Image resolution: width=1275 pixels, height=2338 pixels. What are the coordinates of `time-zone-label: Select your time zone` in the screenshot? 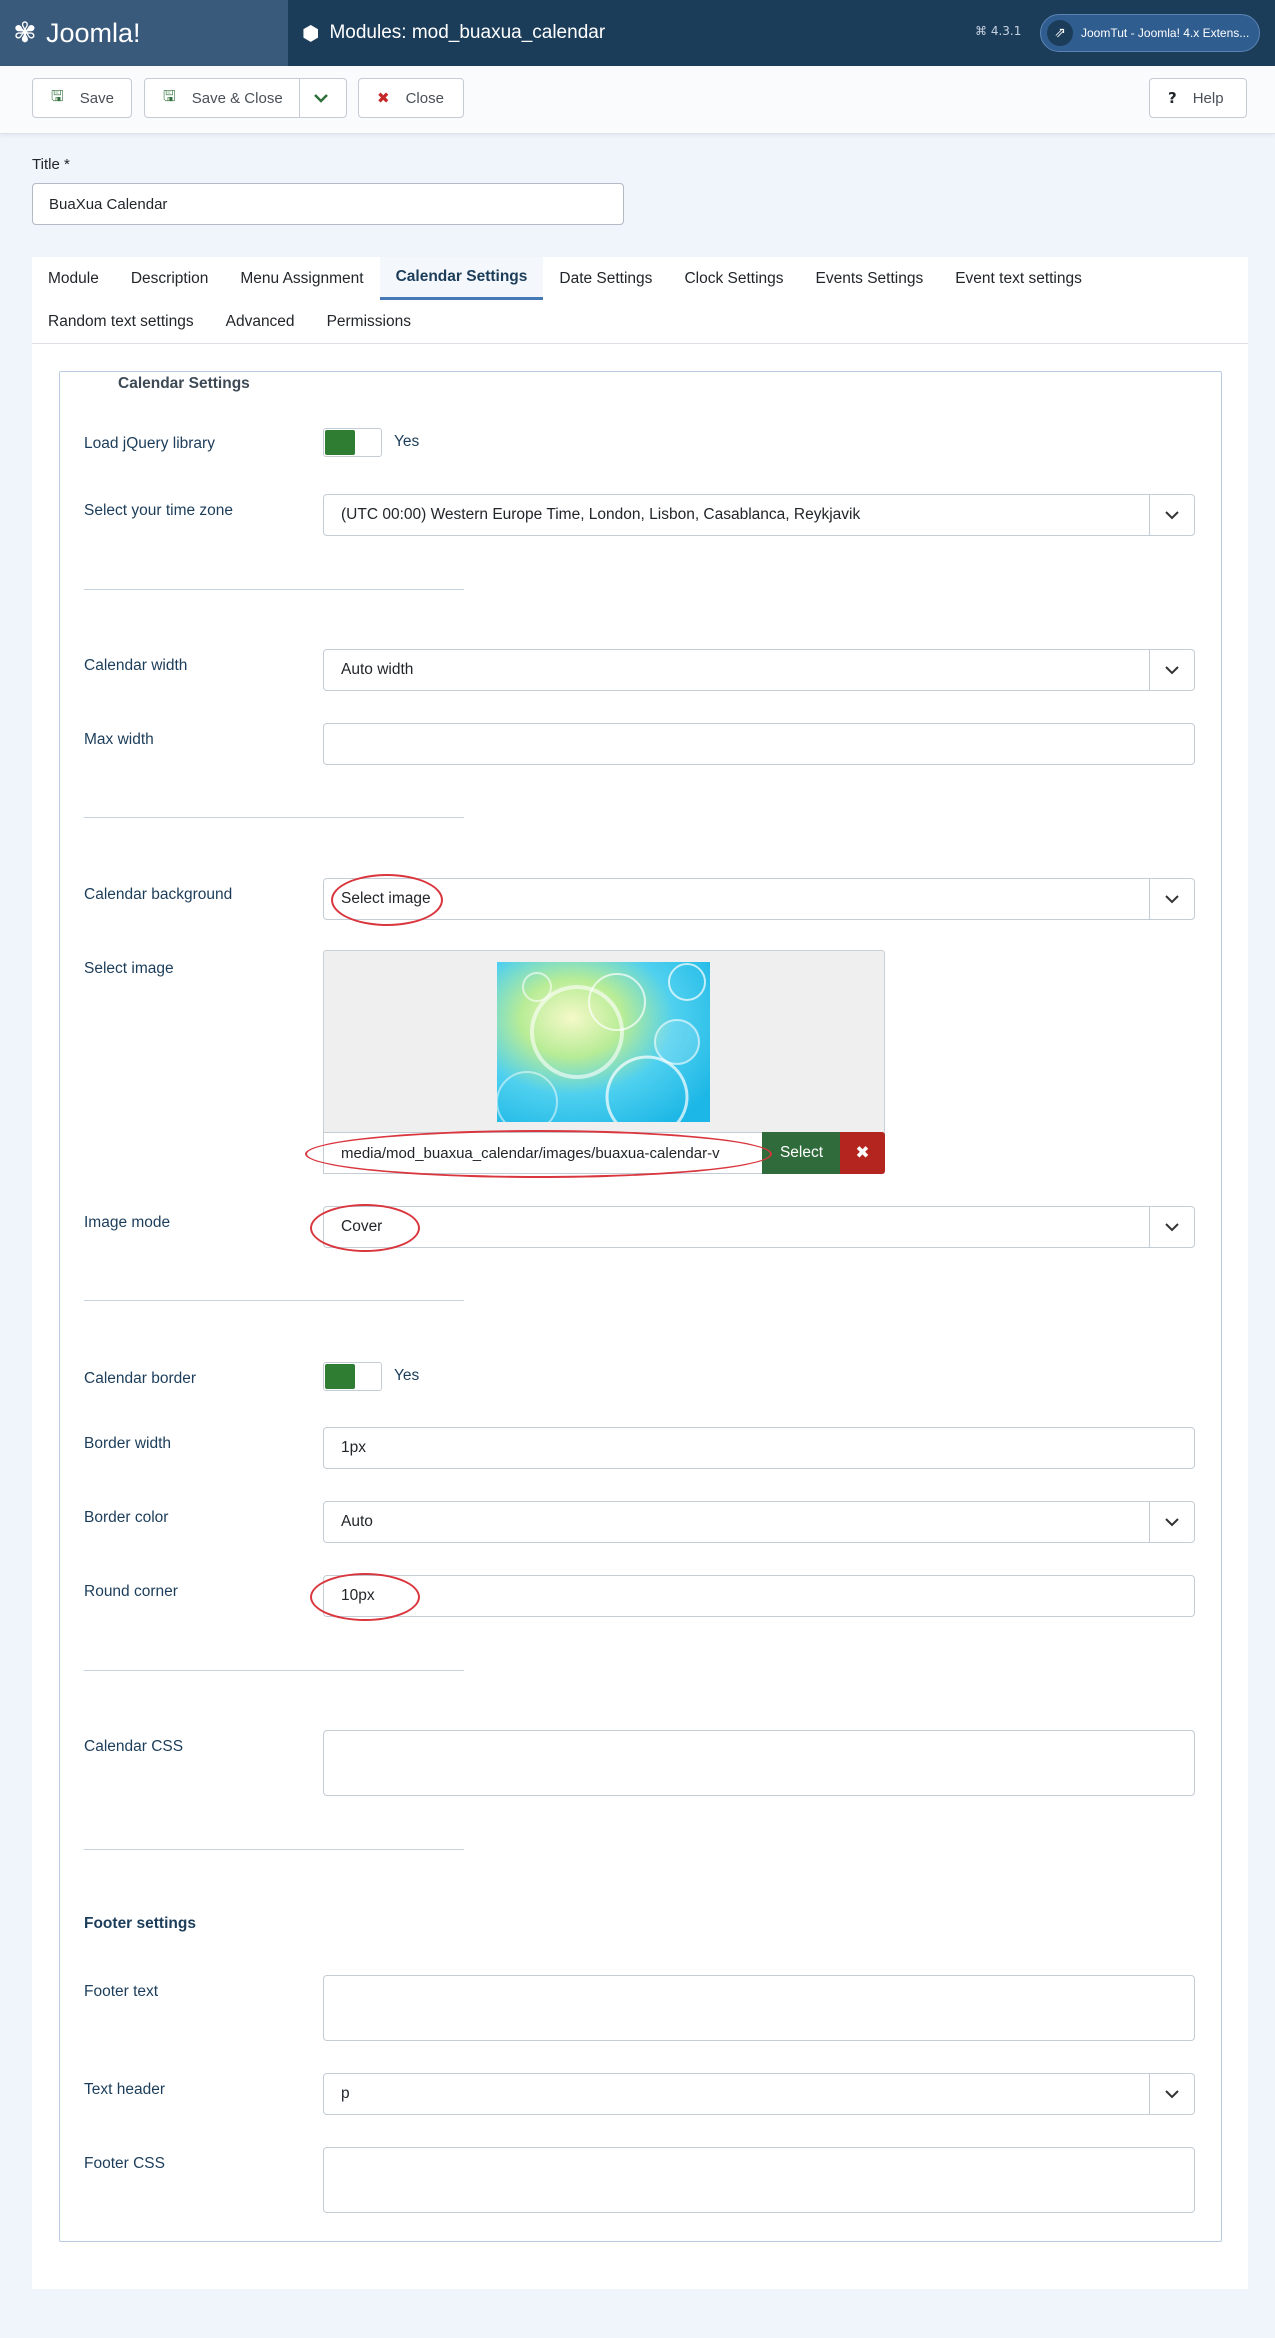 It's located at (159, 510).